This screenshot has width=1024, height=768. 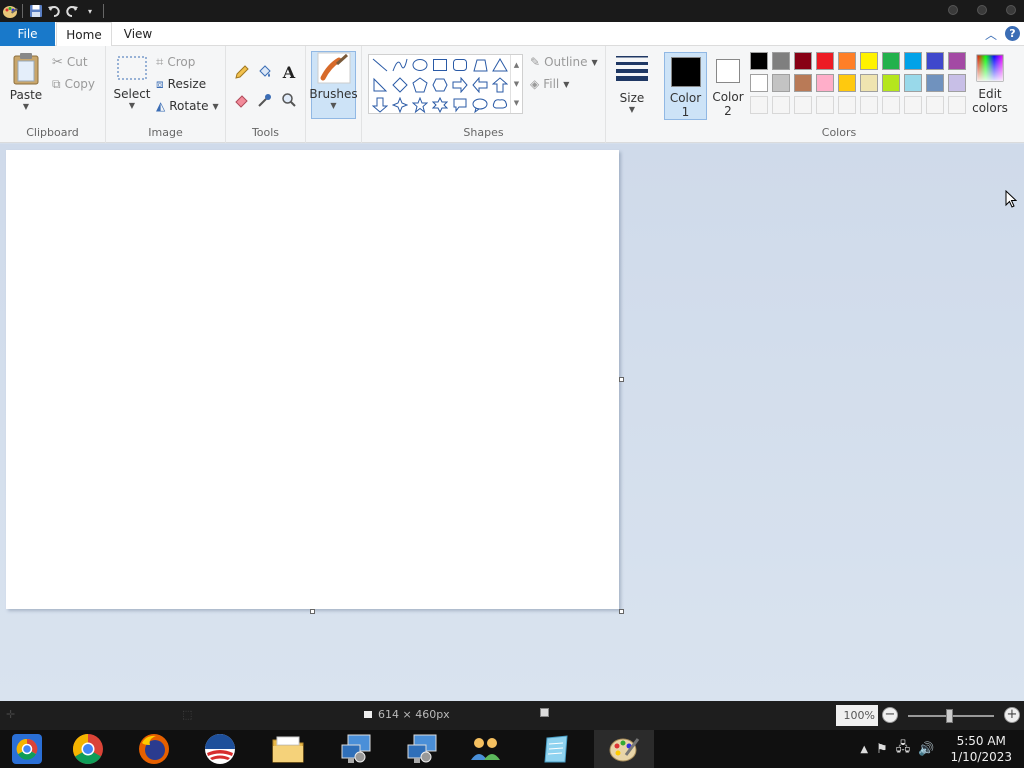 I want to click on resize-handle-right, so click(x=621, y=379).